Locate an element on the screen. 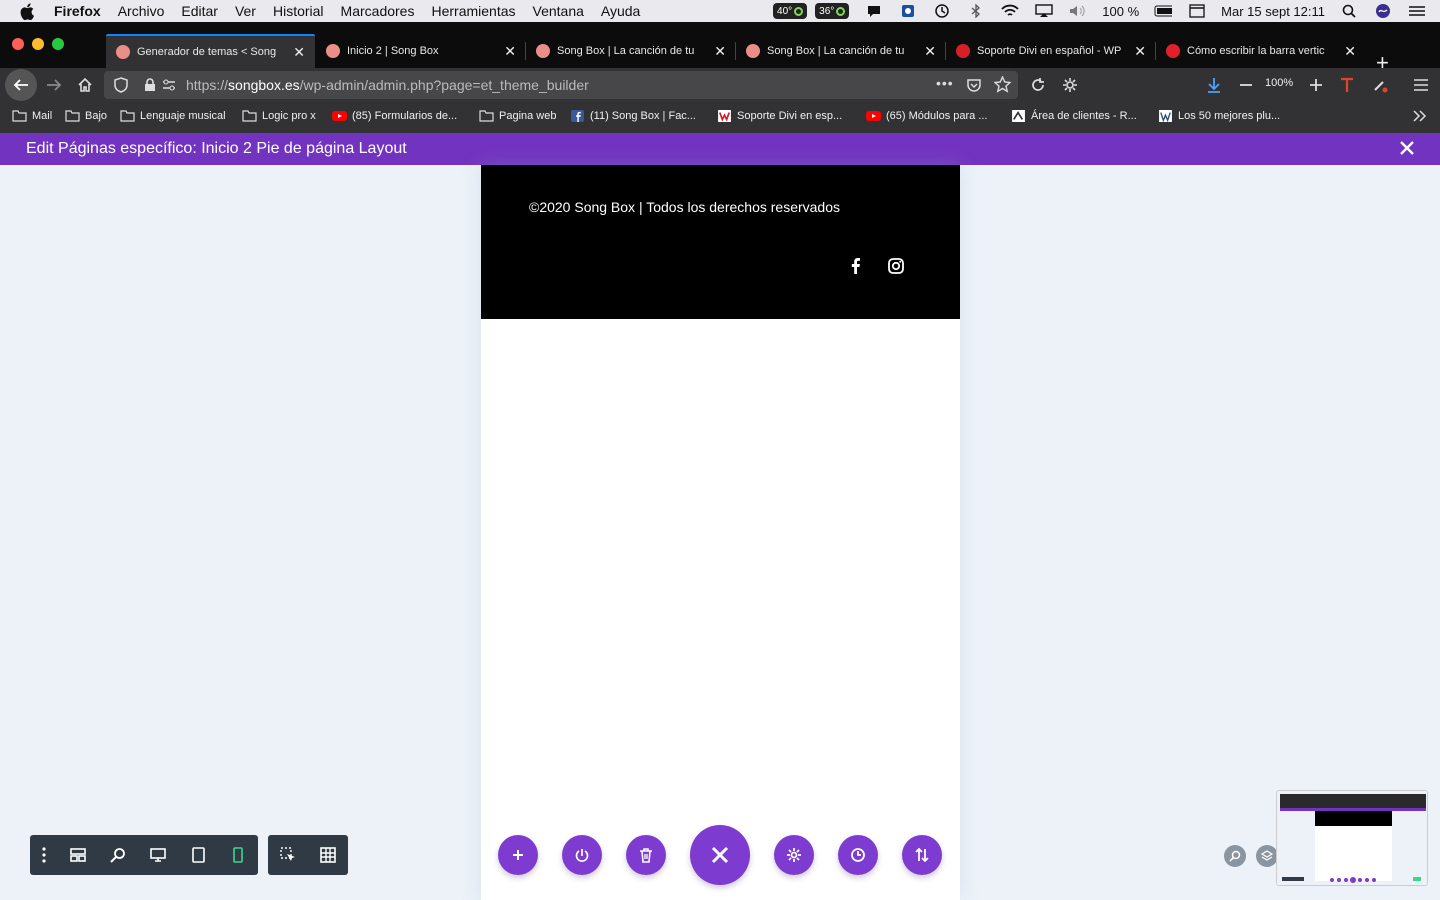  click-mode-icon is located at coordinates (288, 855).